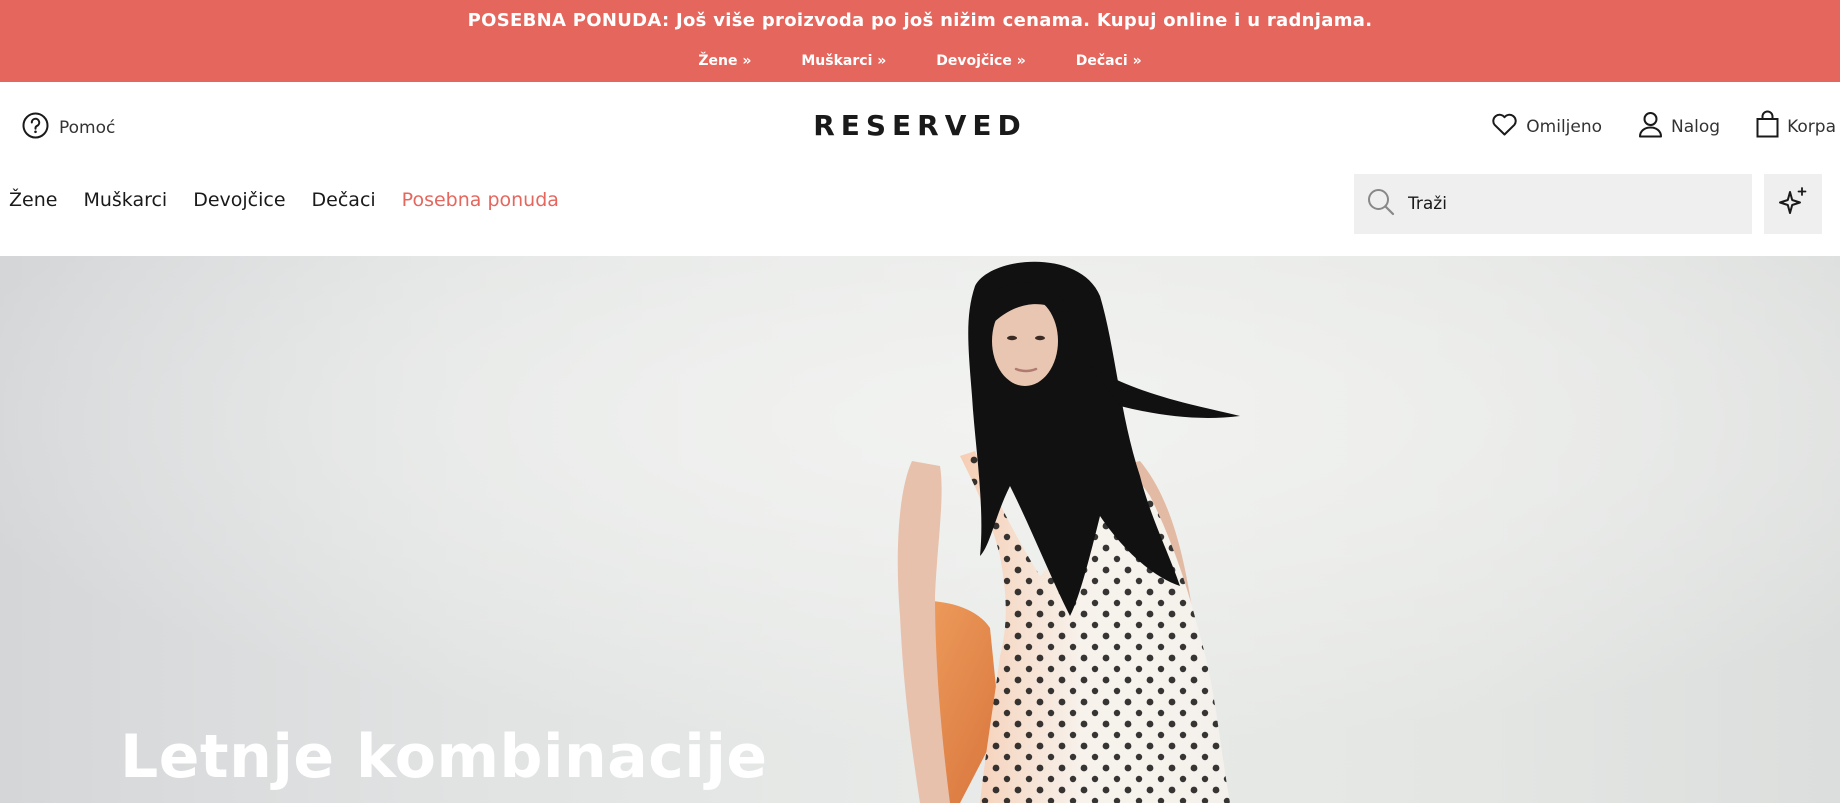 The image size is (1840, 803). I want to click on promo-link-devojcice: Devojčice », so click(980, 61).